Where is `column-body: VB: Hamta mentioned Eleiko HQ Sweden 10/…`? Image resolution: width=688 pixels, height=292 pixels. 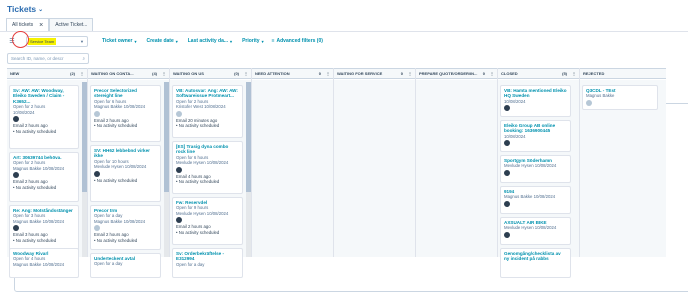 column-body: VB: Hamta mentioned Eleiko HQ Sweden 10/… is located at coordinates (538, 179).